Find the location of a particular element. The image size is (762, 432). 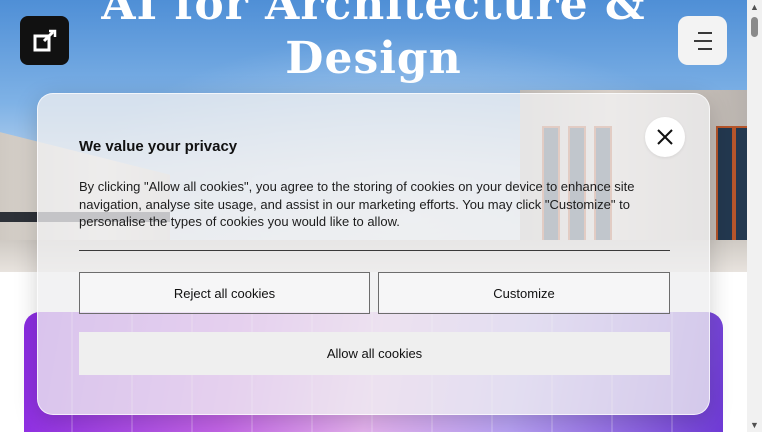

scrollbar: ▲ ▼ is located at coordinates (754, 216).